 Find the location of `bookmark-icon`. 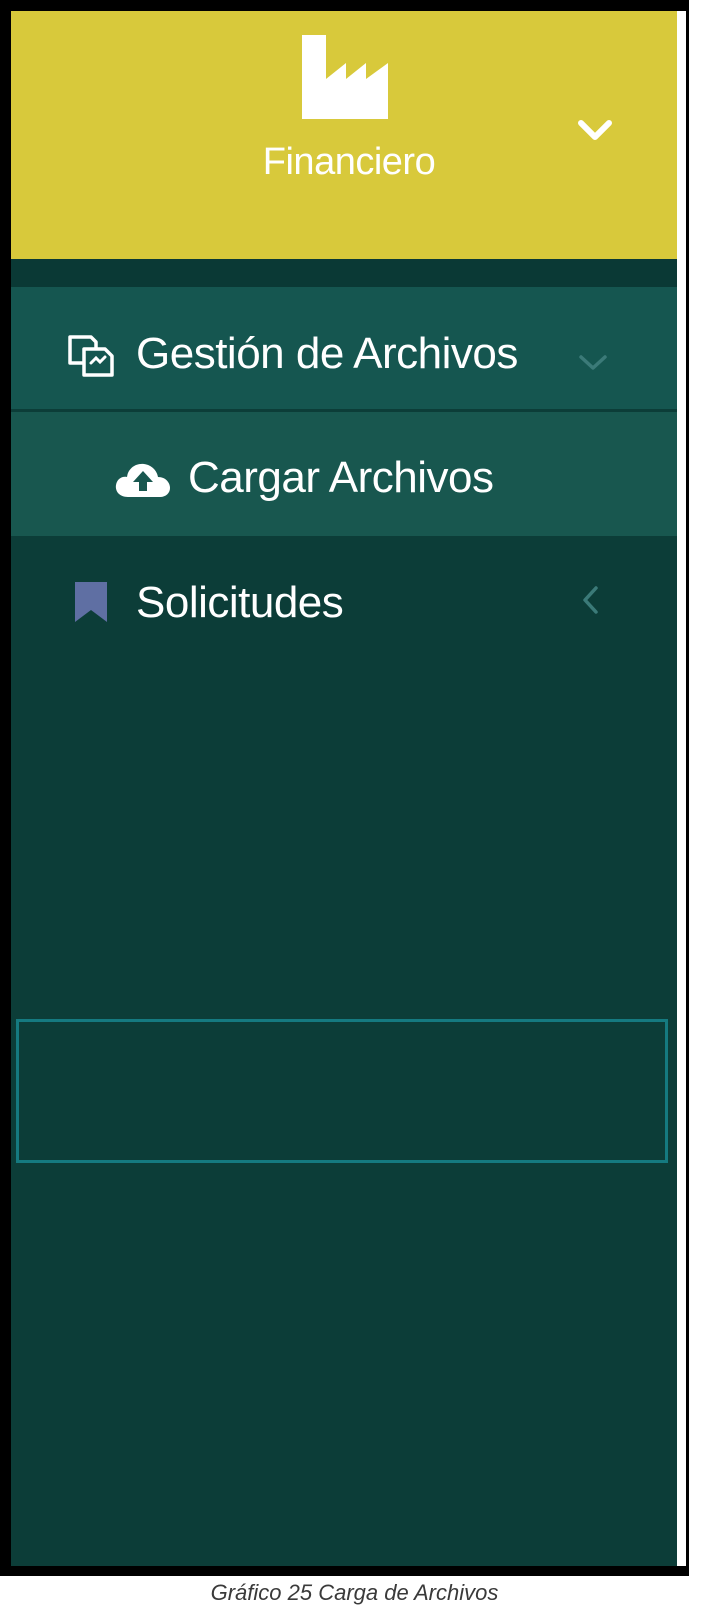

bookmark-icon is located at coordinates (91, 602).